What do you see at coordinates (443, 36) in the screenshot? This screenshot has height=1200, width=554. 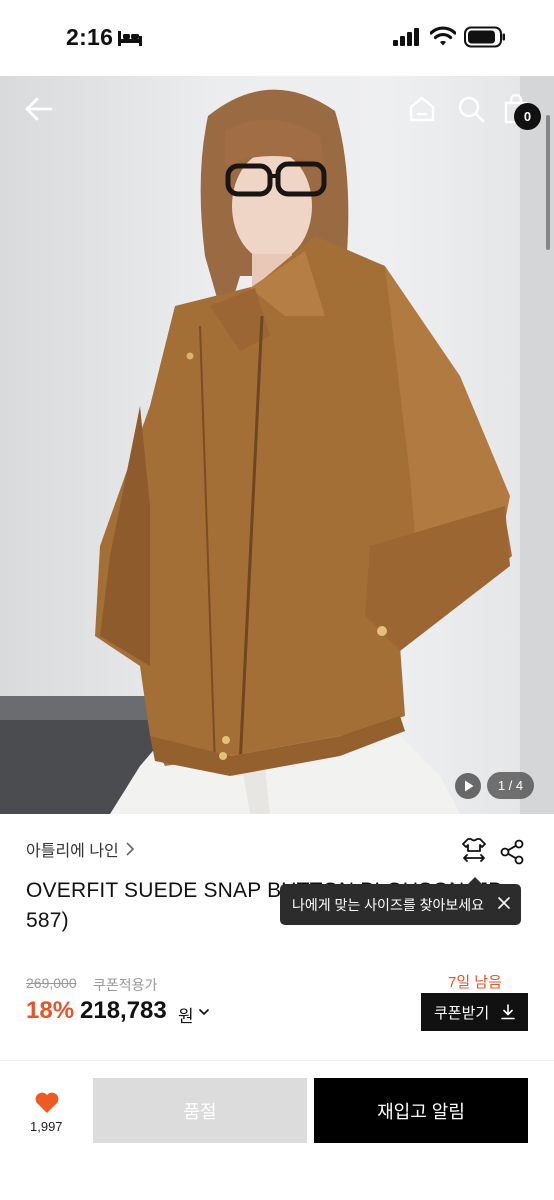 I see `wifi-icon` at bounding box center [443, 36].